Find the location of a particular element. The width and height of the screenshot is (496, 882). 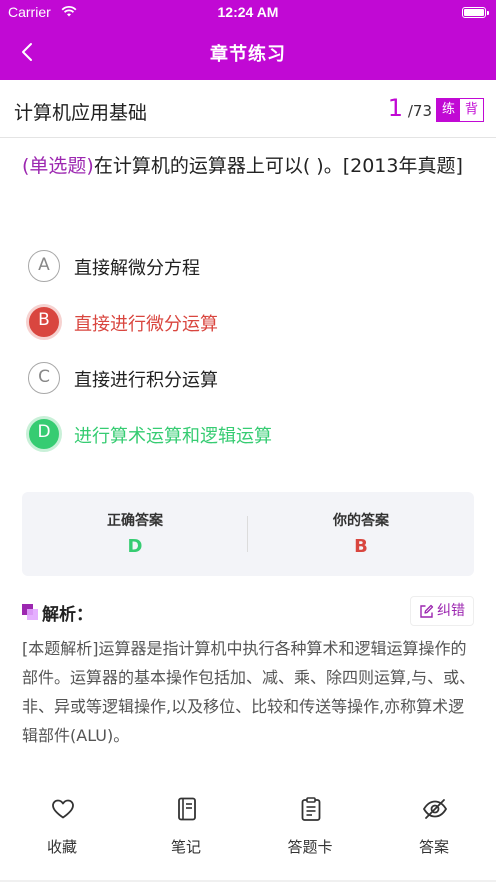

battery-icon is located at coordinates (475, 12).